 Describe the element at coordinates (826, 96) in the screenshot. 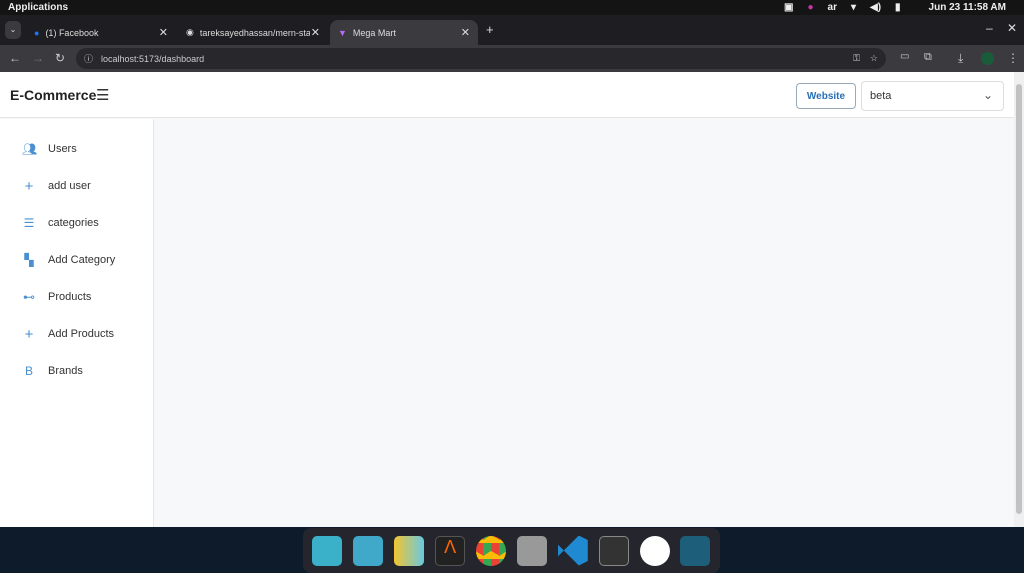

I see `website-button: Website` at that location.